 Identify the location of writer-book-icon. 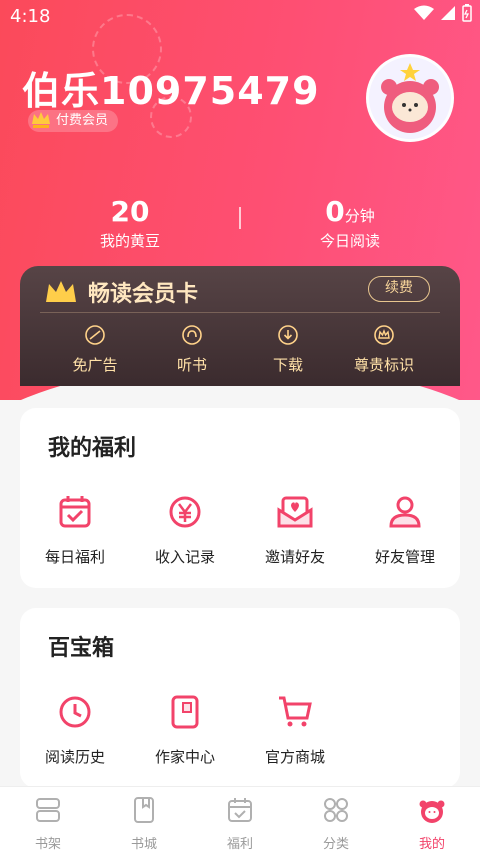
(185, 712).